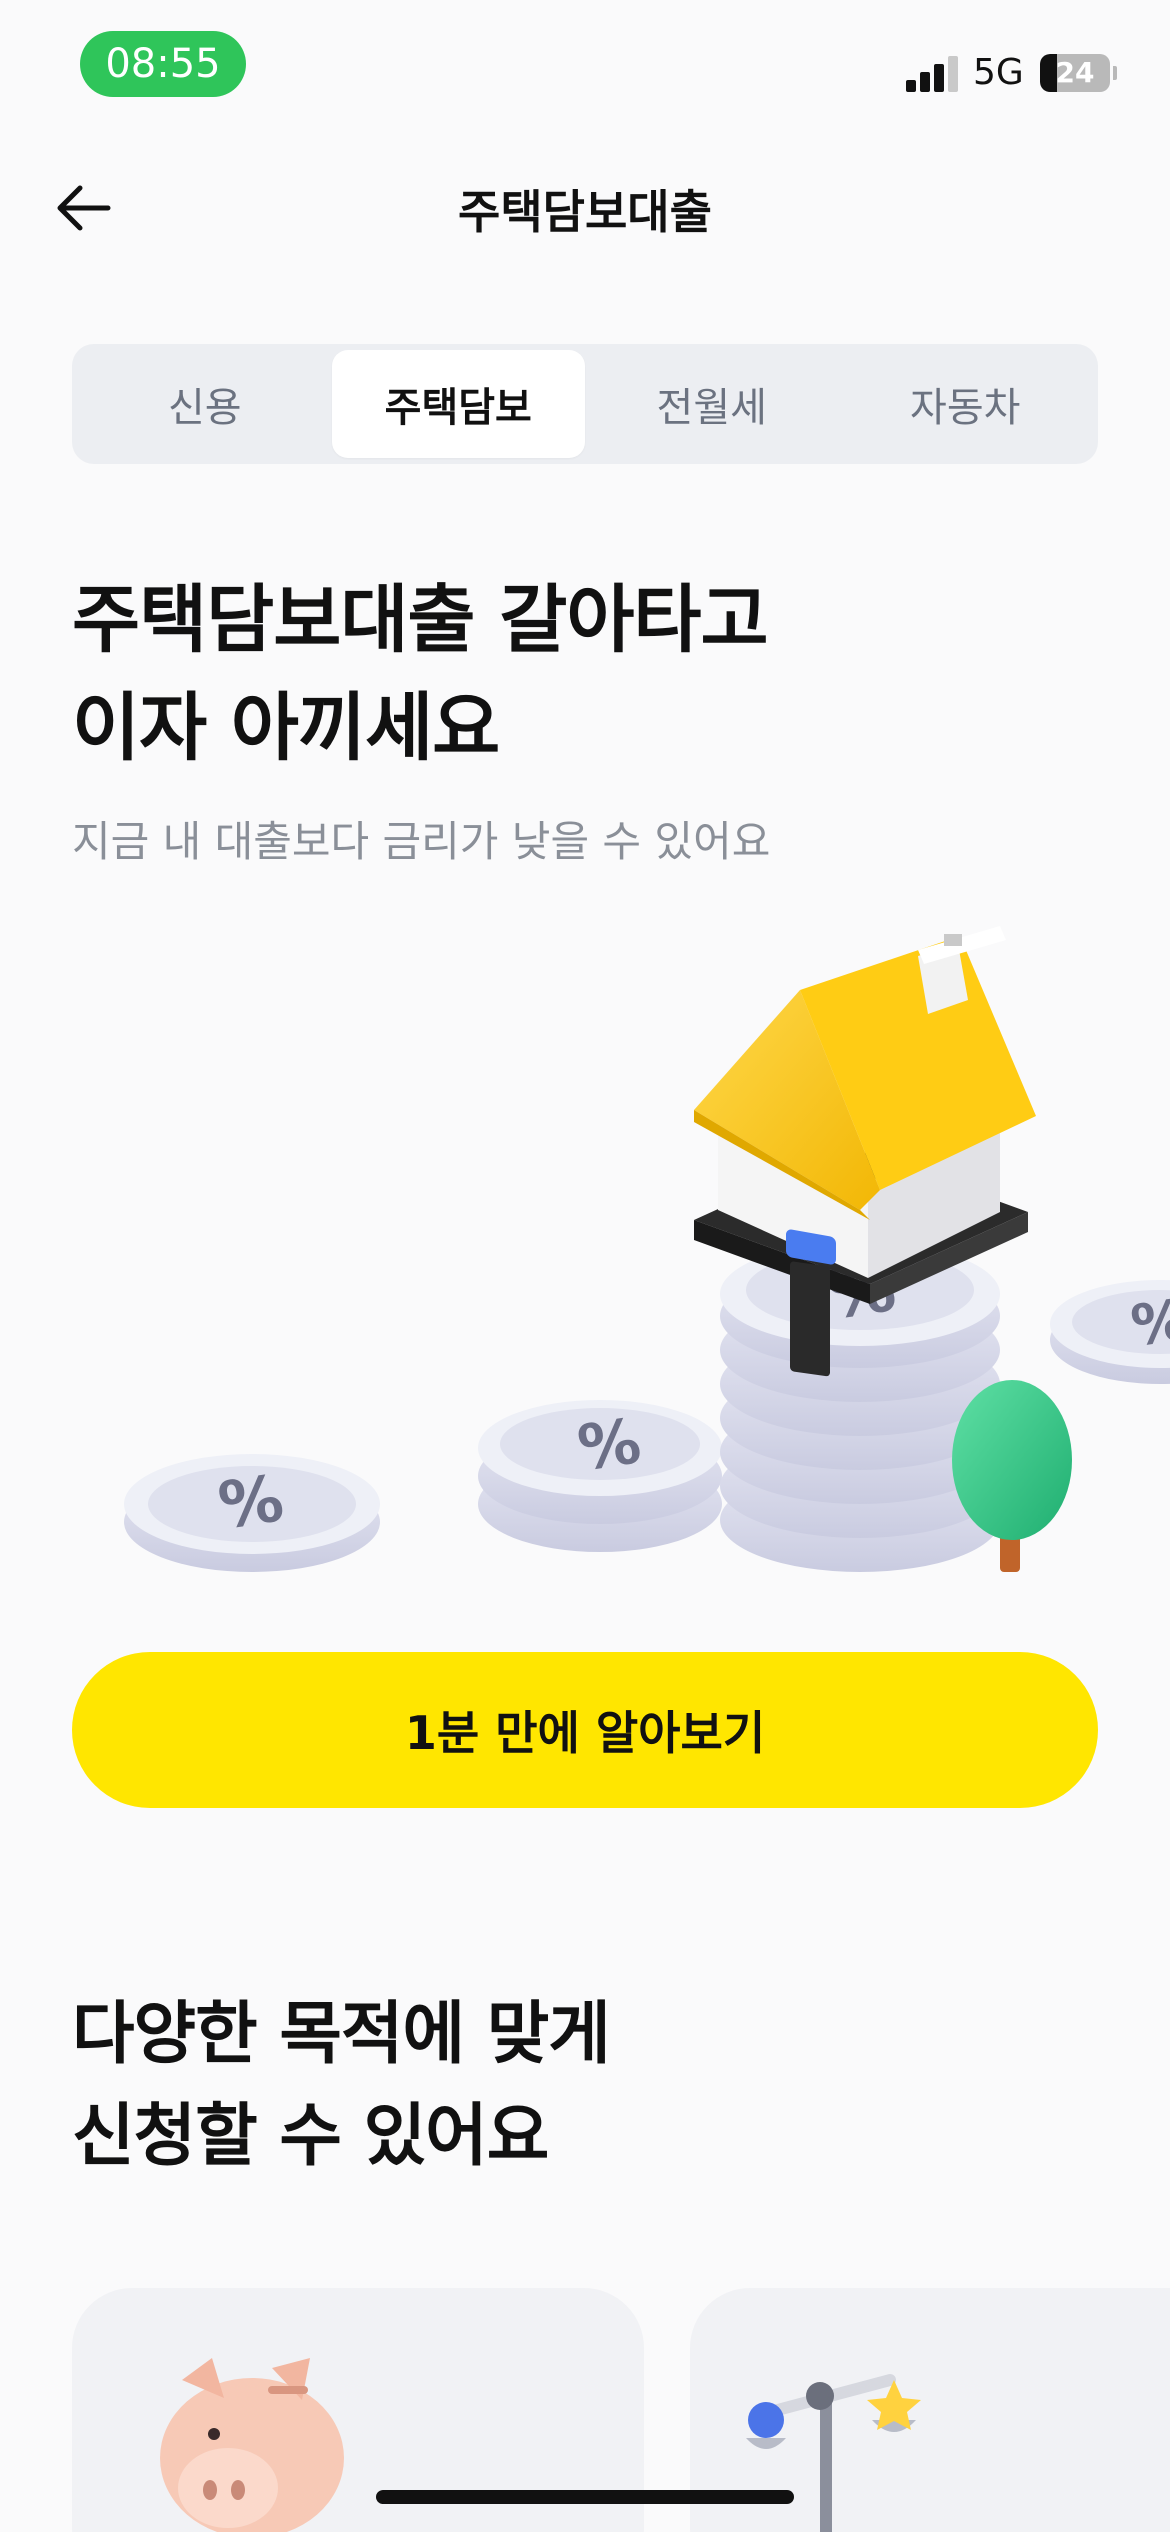  Describe the element at coordinates (585, 212) in the screenshot. I see `page-title: 주택담보대출` at that location.